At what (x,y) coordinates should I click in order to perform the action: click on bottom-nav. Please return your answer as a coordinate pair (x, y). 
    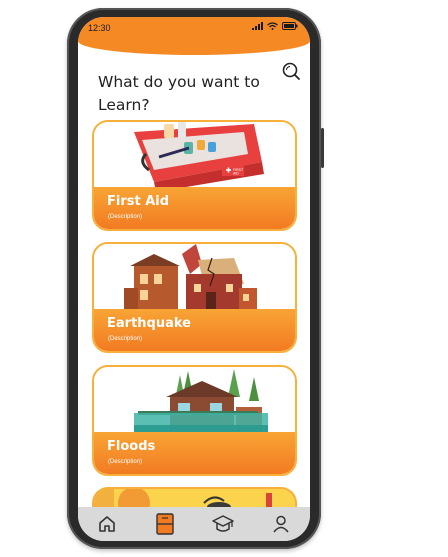
    Looking at the image, I should click on (194, 524).